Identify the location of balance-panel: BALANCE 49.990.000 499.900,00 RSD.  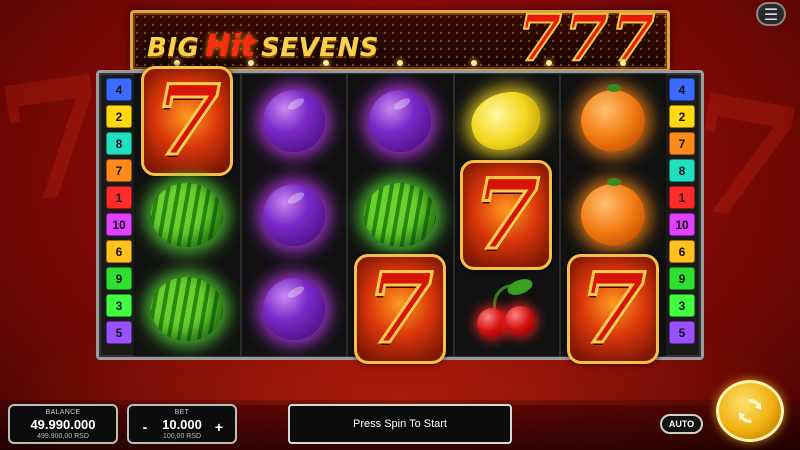
(63, 424).